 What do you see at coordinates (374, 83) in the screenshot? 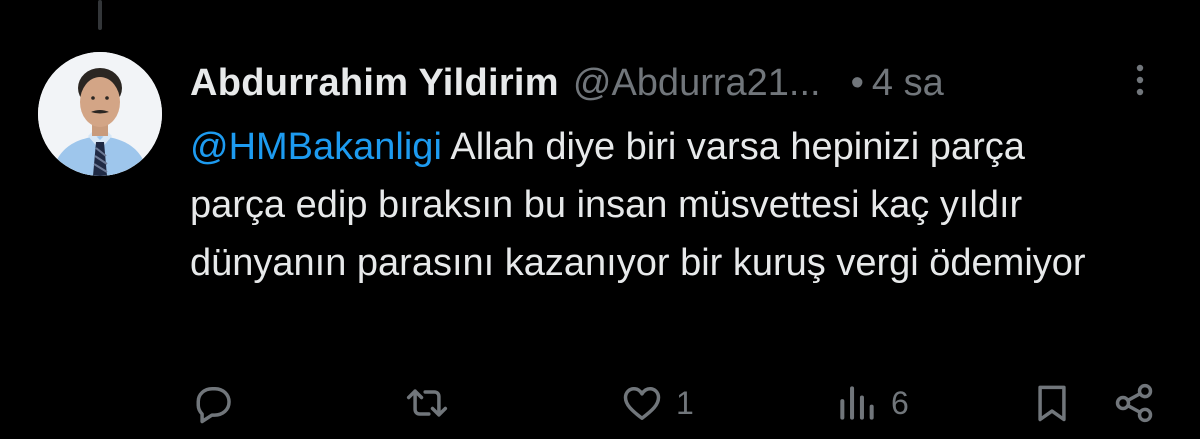
I see `author-display-name: Abdurrahim Yildirim` at bounding box center [374, 83].